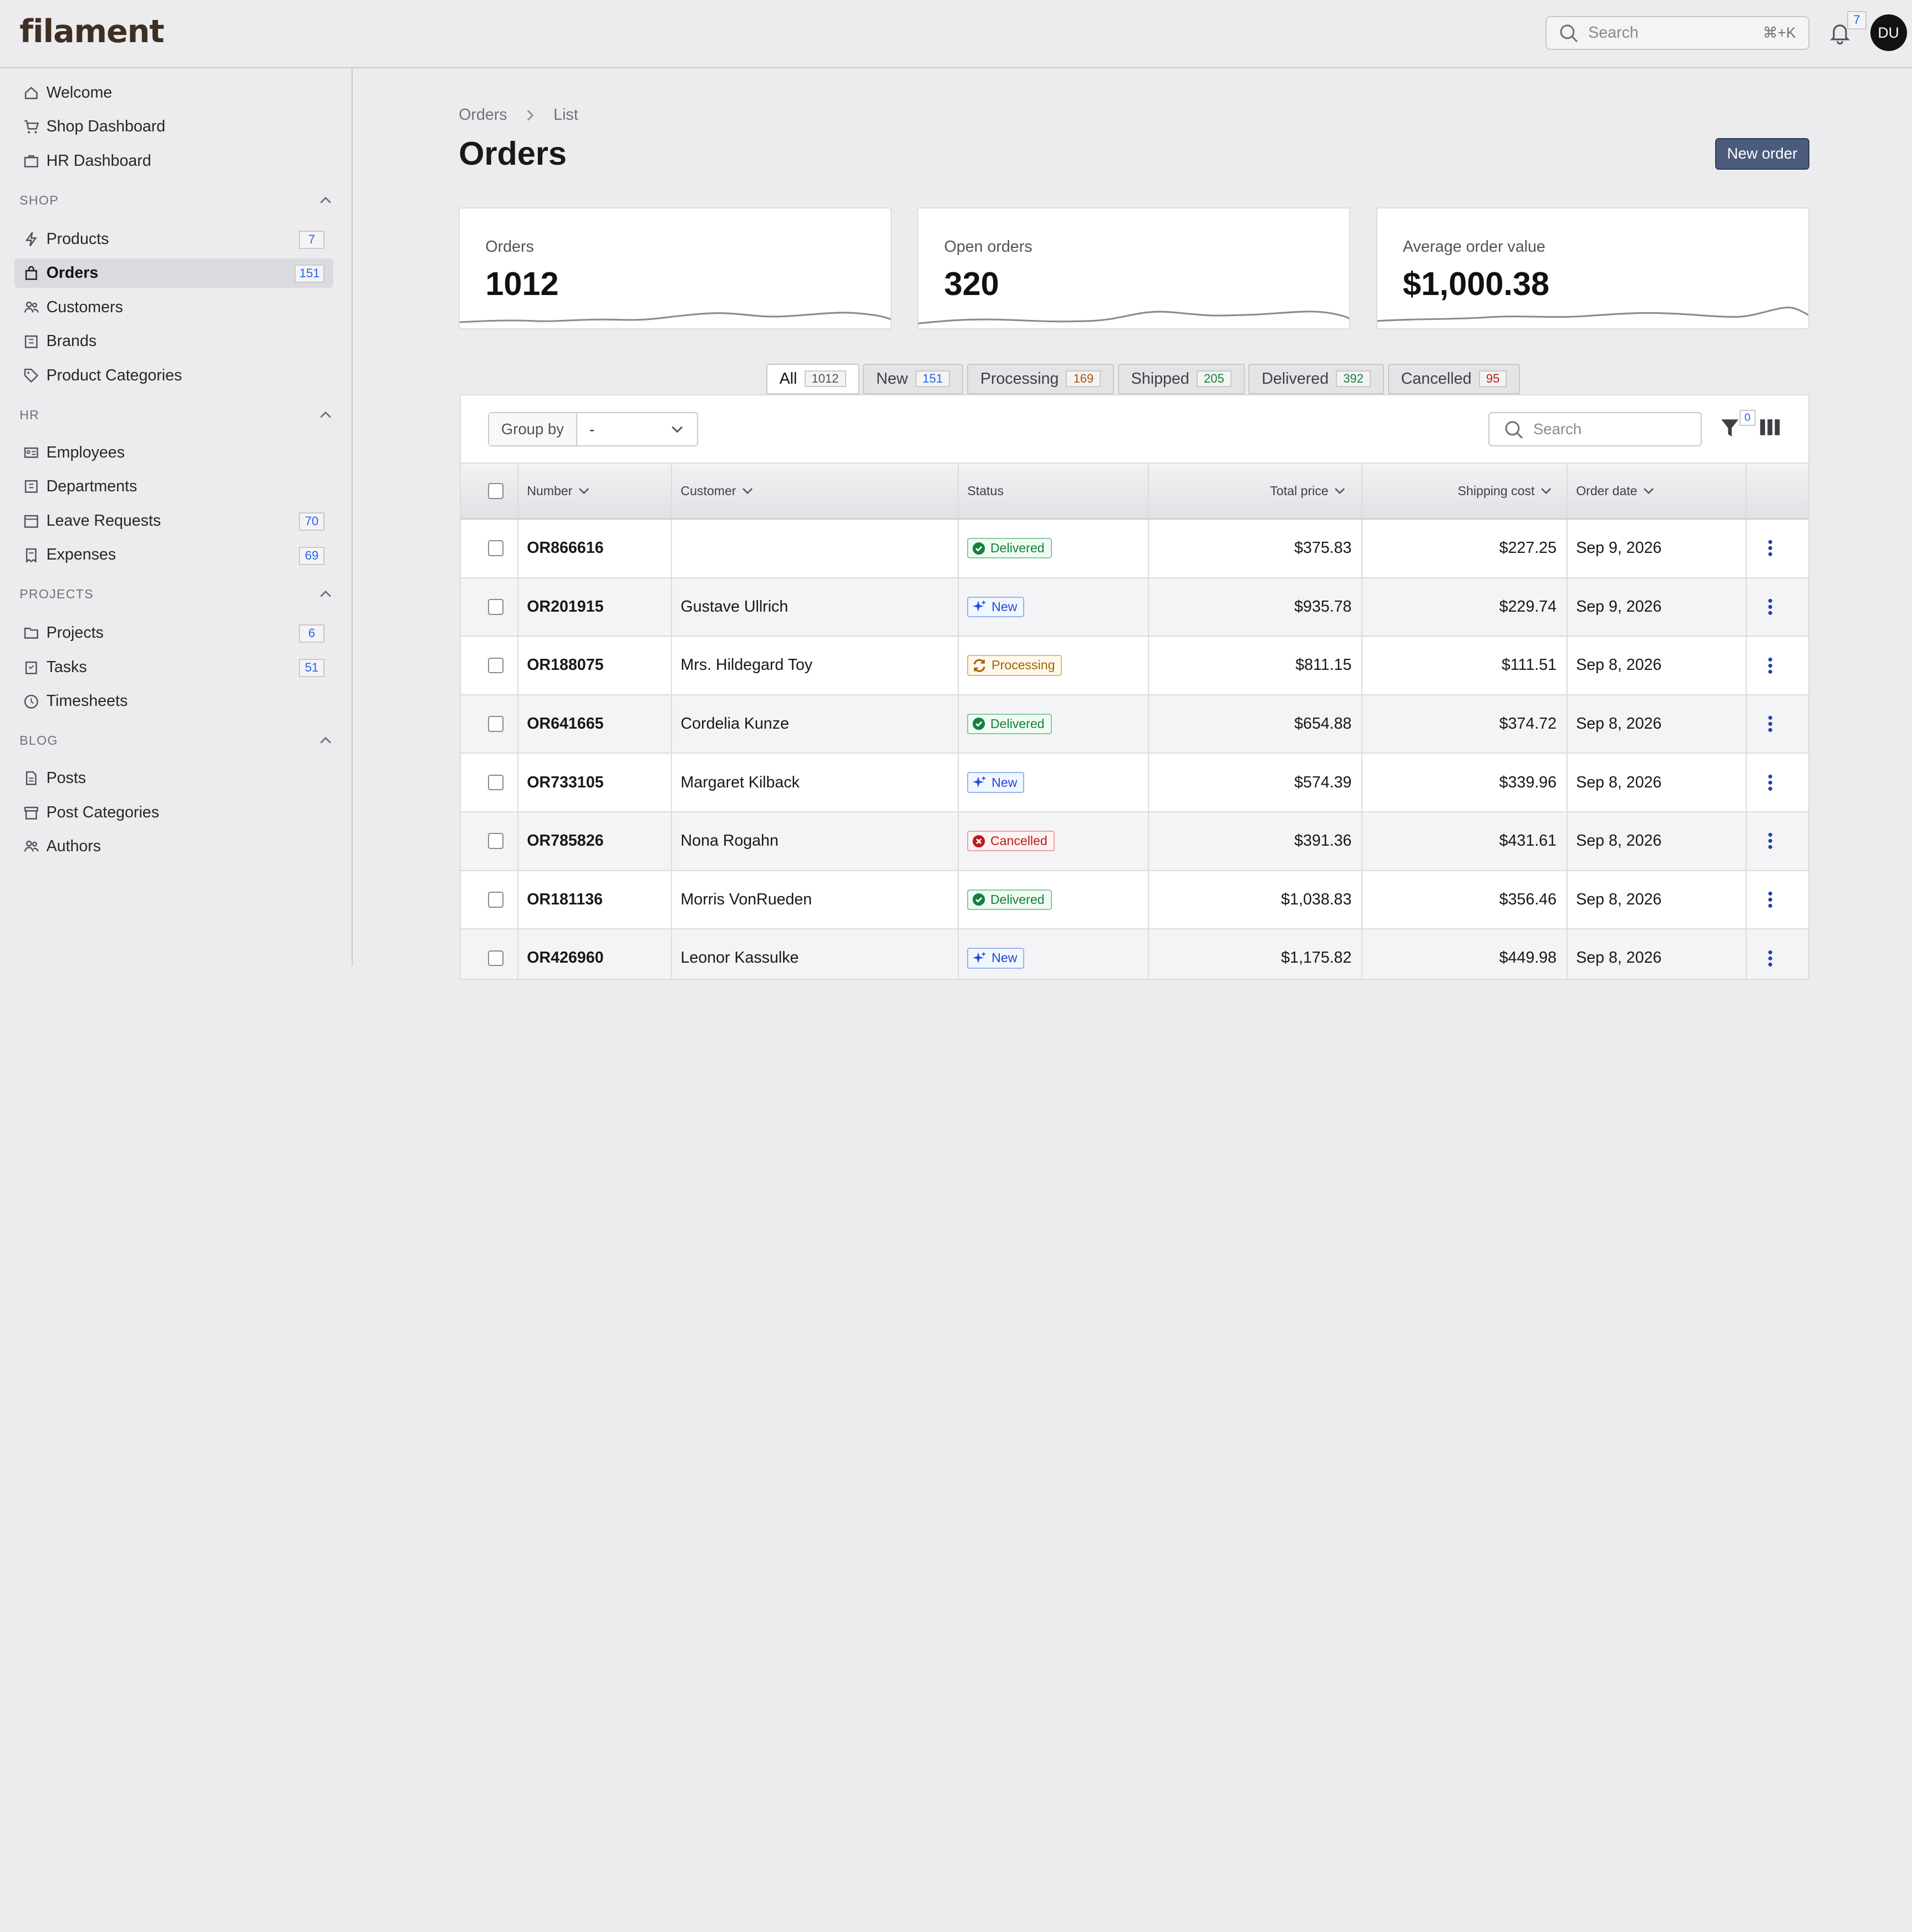 The height and width of the screenshot is (1932, 1912). What do you see at coordinates (483, 115) in the screenshot?
I see `breadcrumb-orders-link: Orders` at bounding box center [483, 115].